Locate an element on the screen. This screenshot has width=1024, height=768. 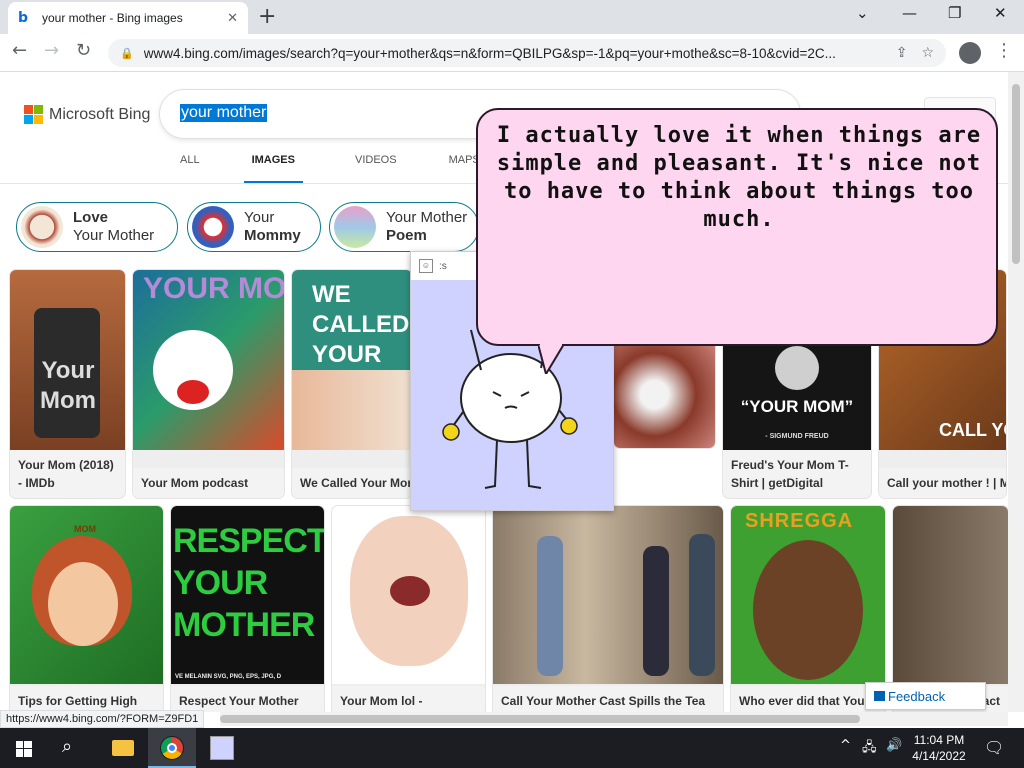
logo-text: Microsoft Bing is located at coordinates (100, 114).